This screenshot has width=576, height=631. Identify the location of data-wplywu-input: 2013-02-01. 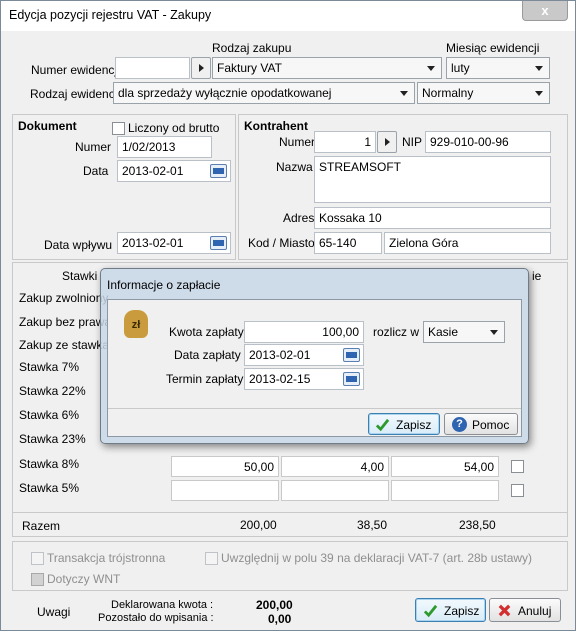
(174, 243).